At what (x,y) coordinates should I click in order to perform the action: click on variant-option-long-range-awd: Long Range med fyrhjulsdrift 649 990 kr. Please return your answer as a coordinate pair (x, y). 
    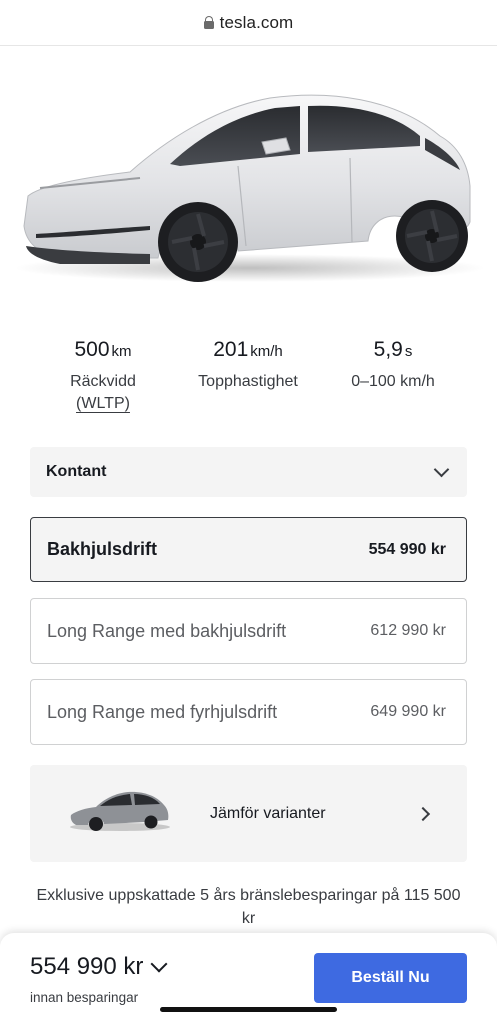
    Looking at the image, I should click on (248, 712).